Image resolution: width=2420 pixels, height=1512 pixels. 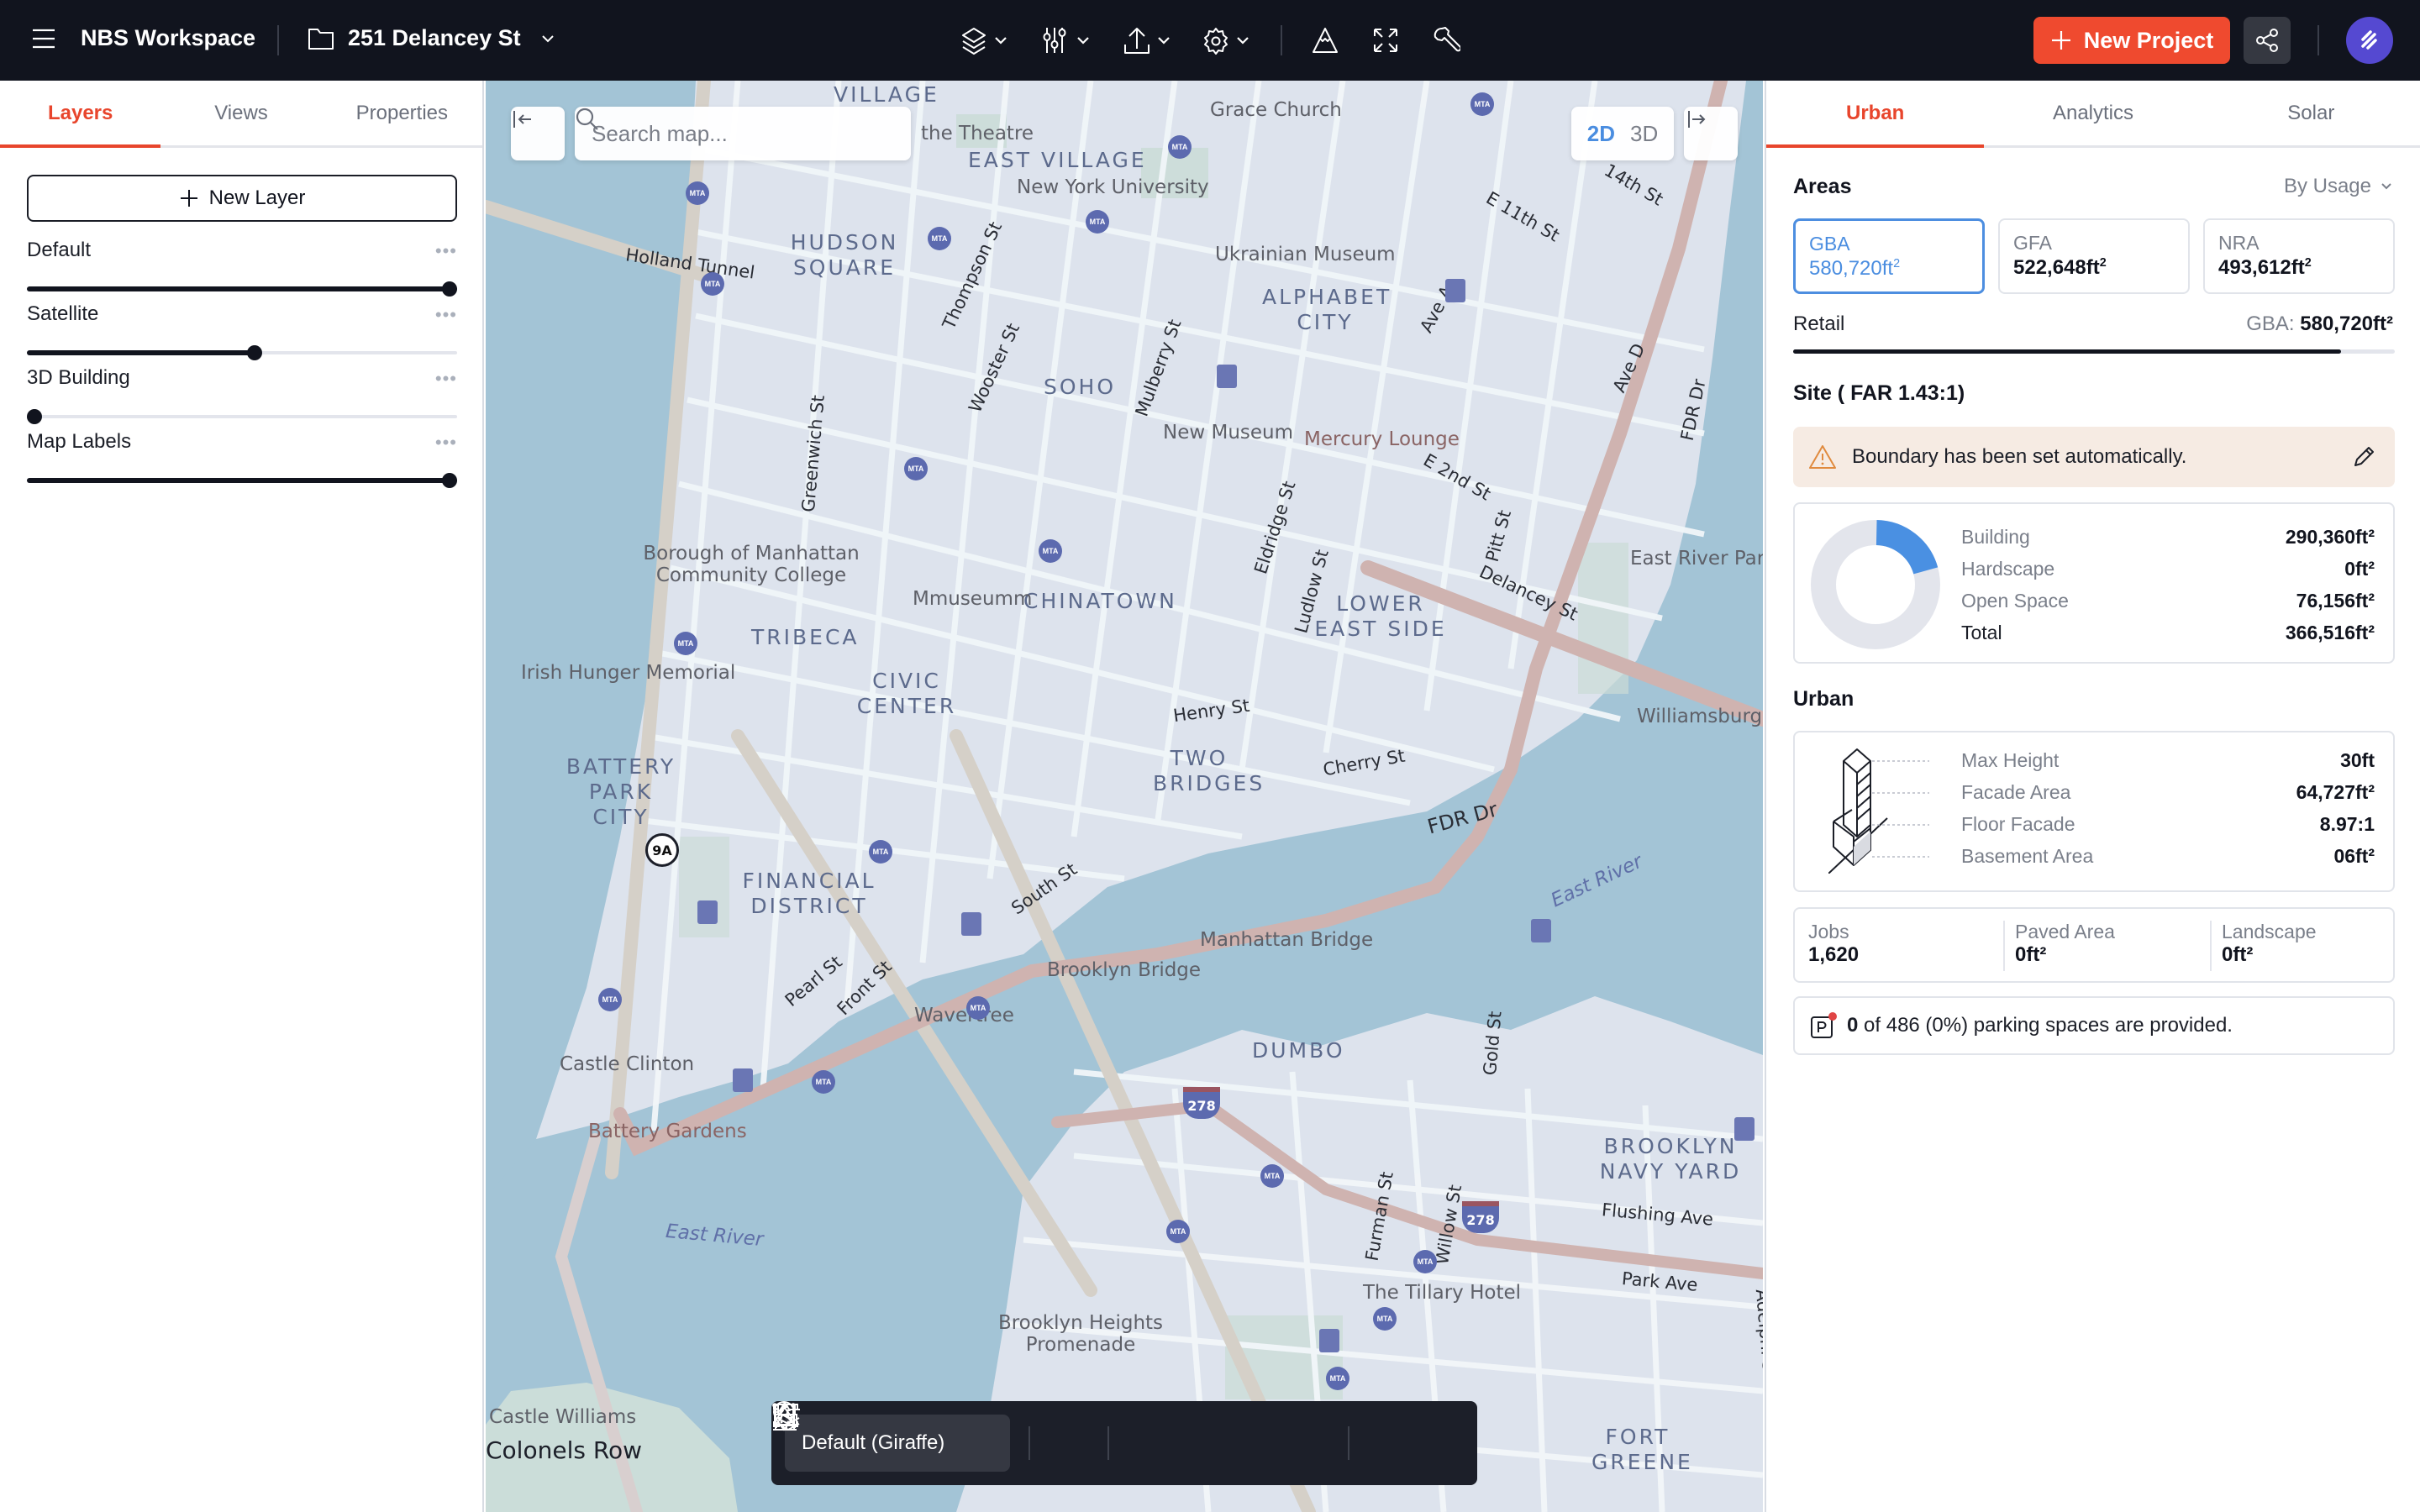 What do you see at coordinates (1066, 40) in the screenshot?
I see `adjustments-menu-button` at bounding box center [1066, 40].